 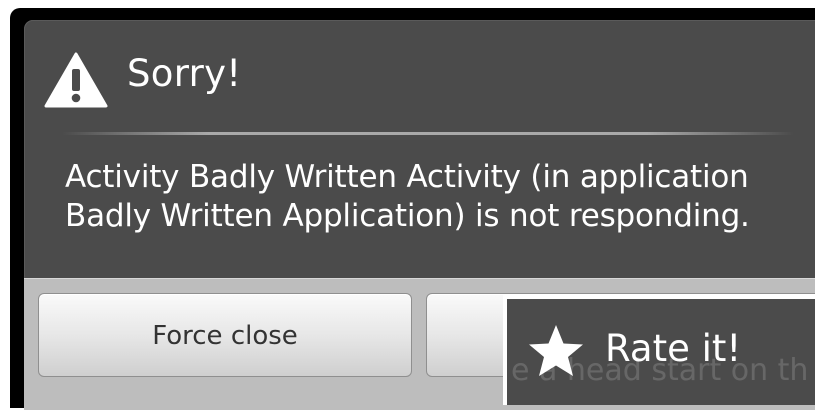 I want to click on title-divider, so click(x=428, y=133).